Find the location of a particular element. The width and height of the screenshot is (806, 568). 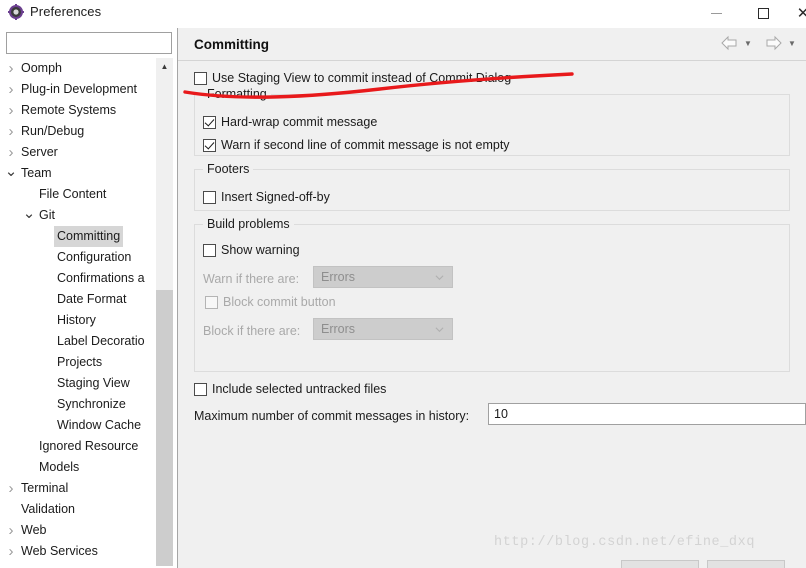

page-title: Committing is located at coordinates (231, 44).